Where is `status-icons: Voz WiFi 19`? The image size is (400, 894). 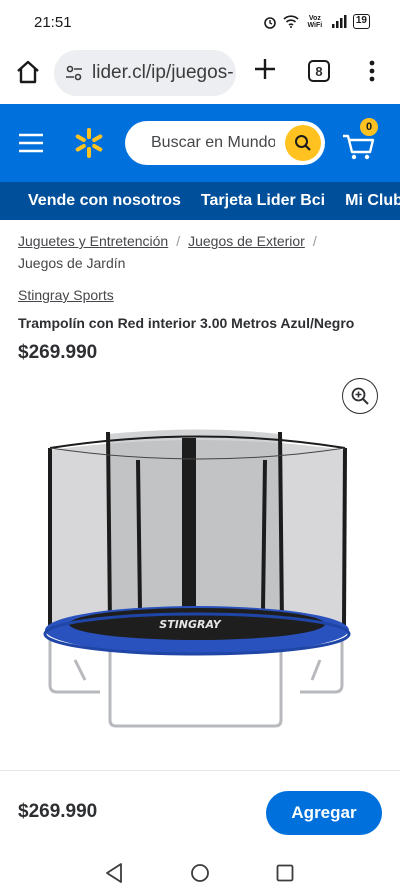
status-icons: Voz WiFi 19 is located at coordinates (316, 21).